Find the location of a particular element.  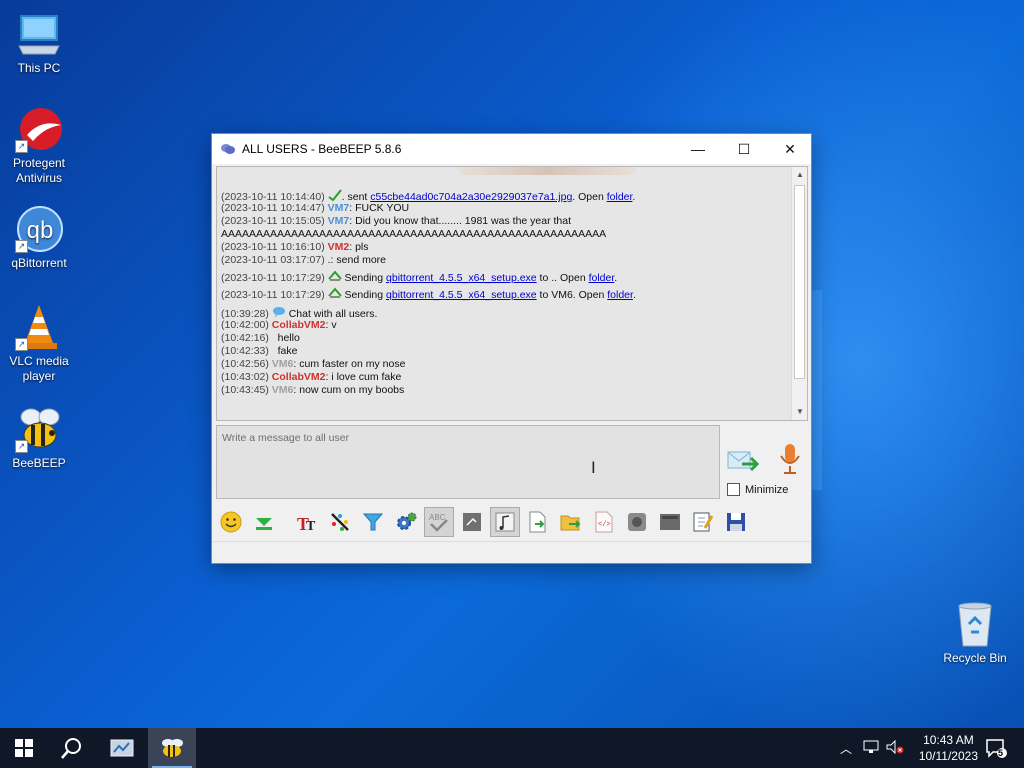

music-icon is located at coordinates (505, 522).